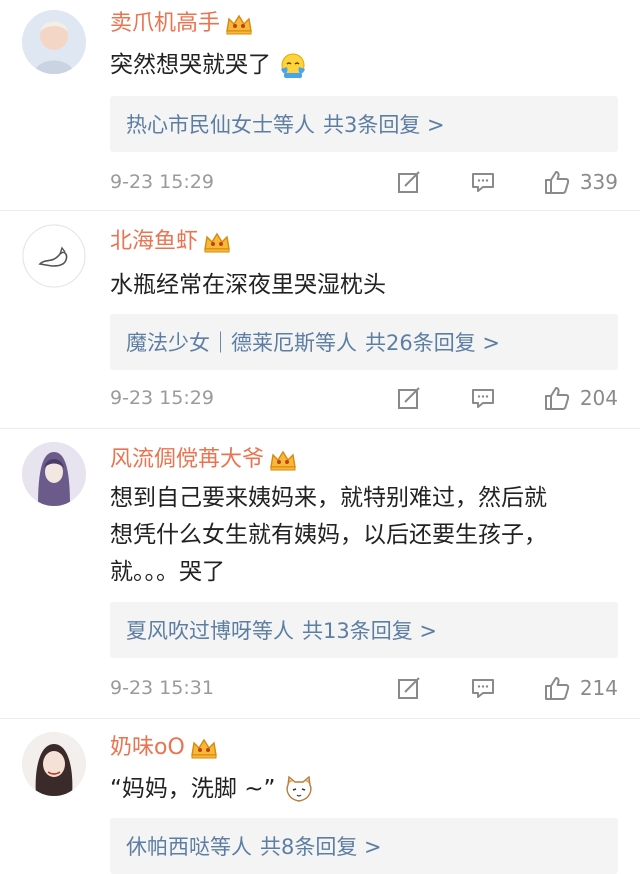  What do you see at coordinates (364, 342) in the screenshot?
I see `reply-summary: 魔法少女｜德莱厄斯等人 共26条回复 >` at bounding box center [364, 342].